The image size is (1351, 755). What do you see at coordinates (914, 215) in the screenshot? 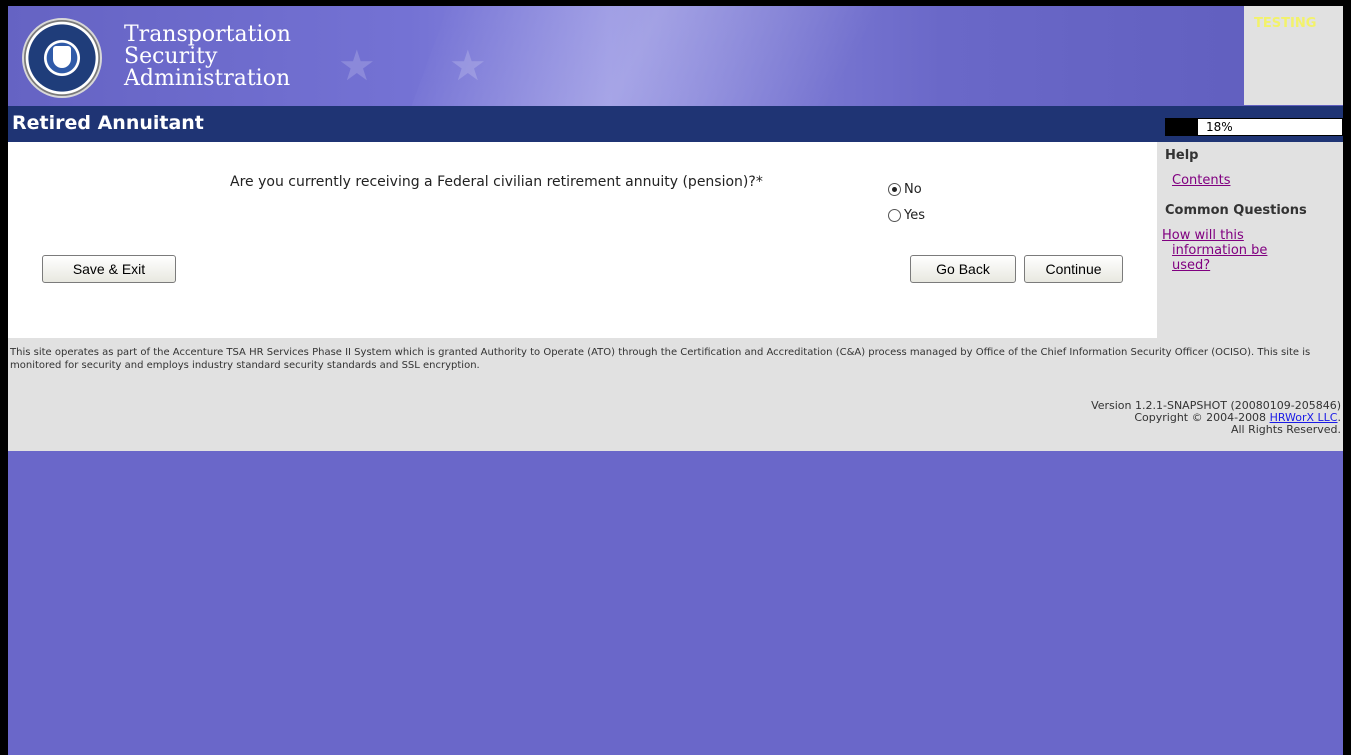
I see `radio-yes-label: Yes` at bounding box center [914, 215].